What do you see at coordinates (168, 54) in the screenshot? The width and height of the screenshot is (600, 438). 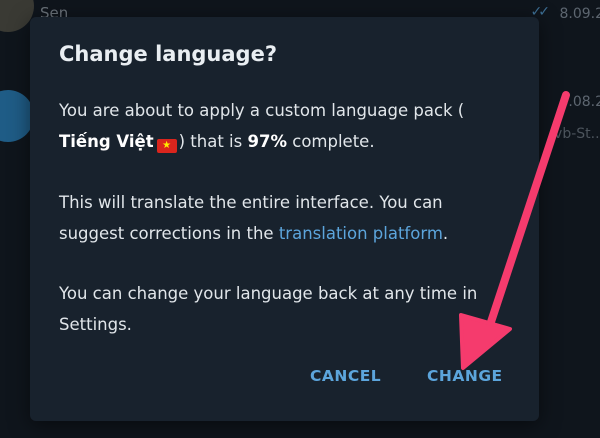 I see `dialog-title: Change language?` at bounding box center [168, 54].